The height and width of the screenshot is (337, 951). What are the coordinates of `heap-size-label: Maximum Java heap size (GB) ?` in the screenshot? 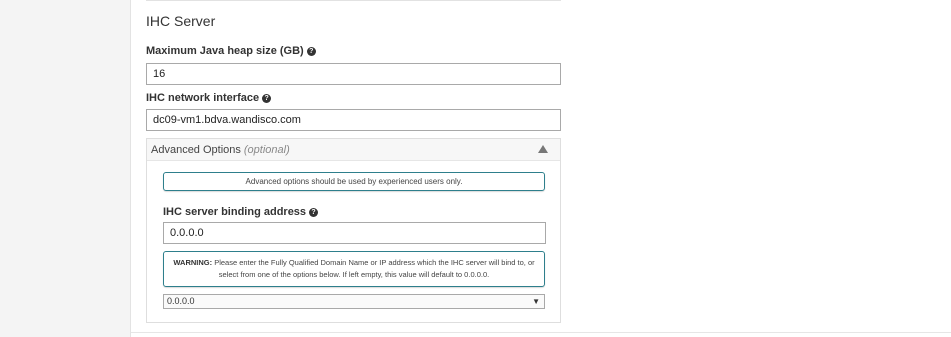 It's located at (231, 51).